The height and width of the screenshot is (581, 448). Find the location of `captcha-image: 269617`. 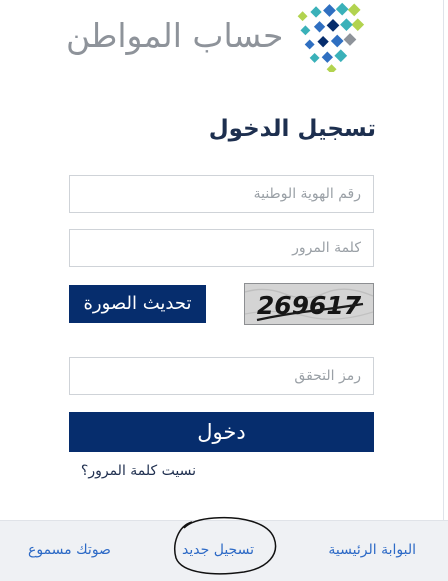

captcha-image: 269617 is located at coordinates (309, 304).